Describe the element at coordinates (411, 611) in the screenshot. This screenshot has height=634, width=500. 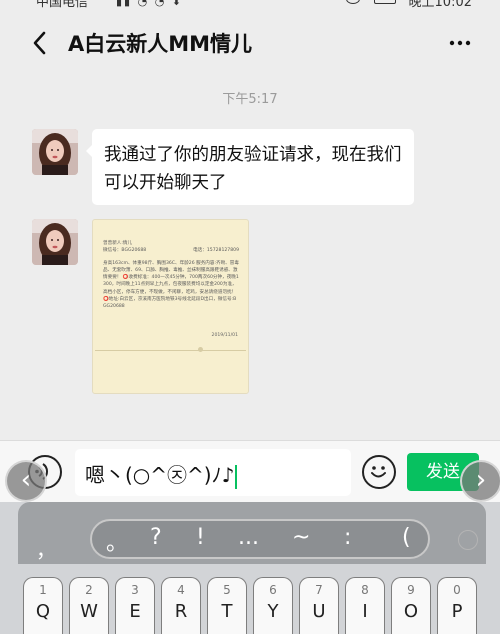
I see `key-letter: O` at that location.